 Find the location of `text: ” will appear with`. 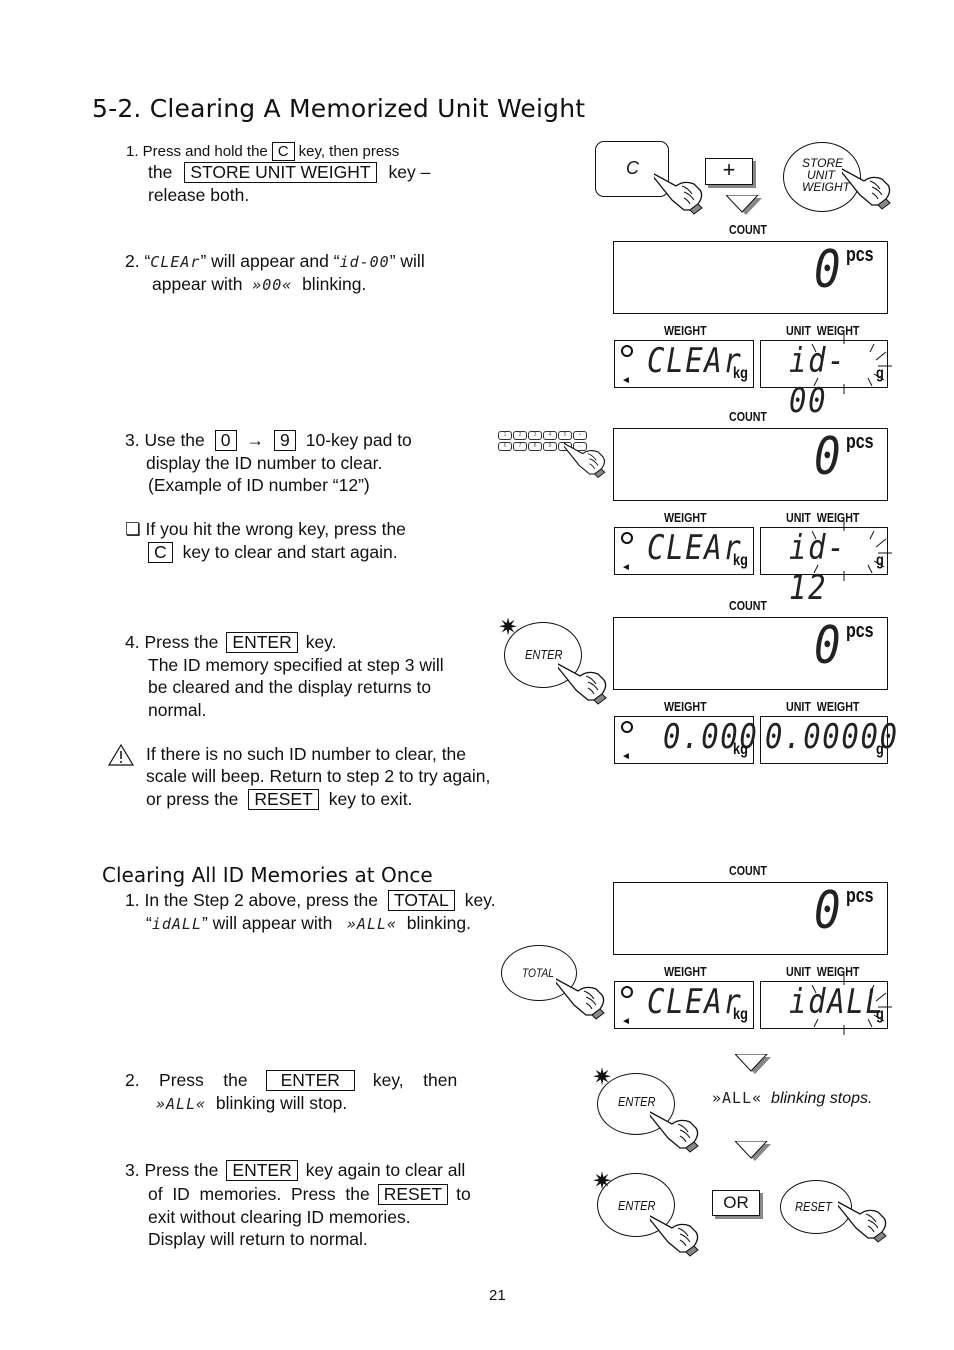

text: ” will appear with is located at coordinates (267, 923).